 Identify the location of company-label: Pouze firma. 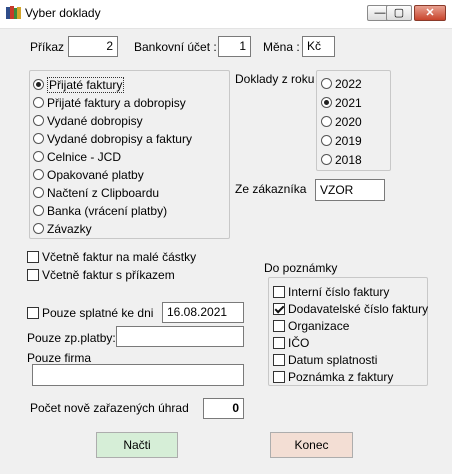
(59, 358).